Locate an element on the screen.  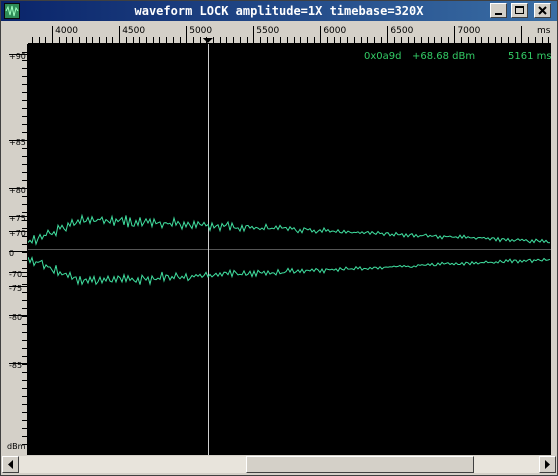
maximize-icon is located at coordinates (519, 10).